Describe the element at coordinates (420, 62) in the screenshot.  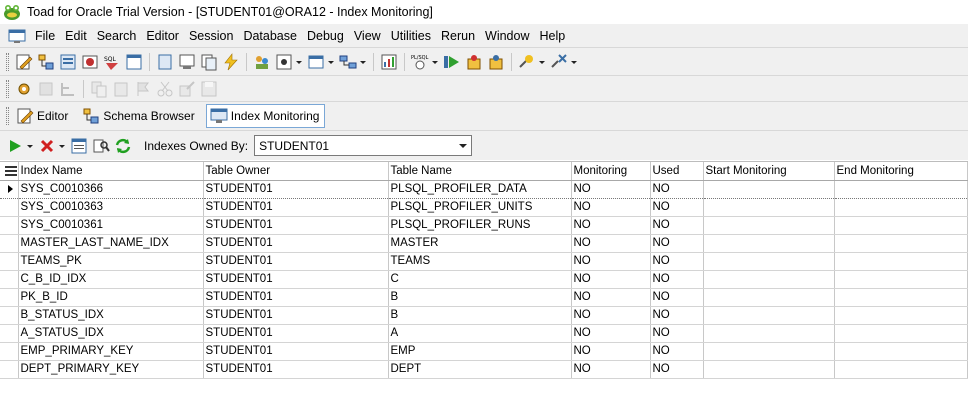
I see `plsql-profiler-icon: PL/SQL` at that location.